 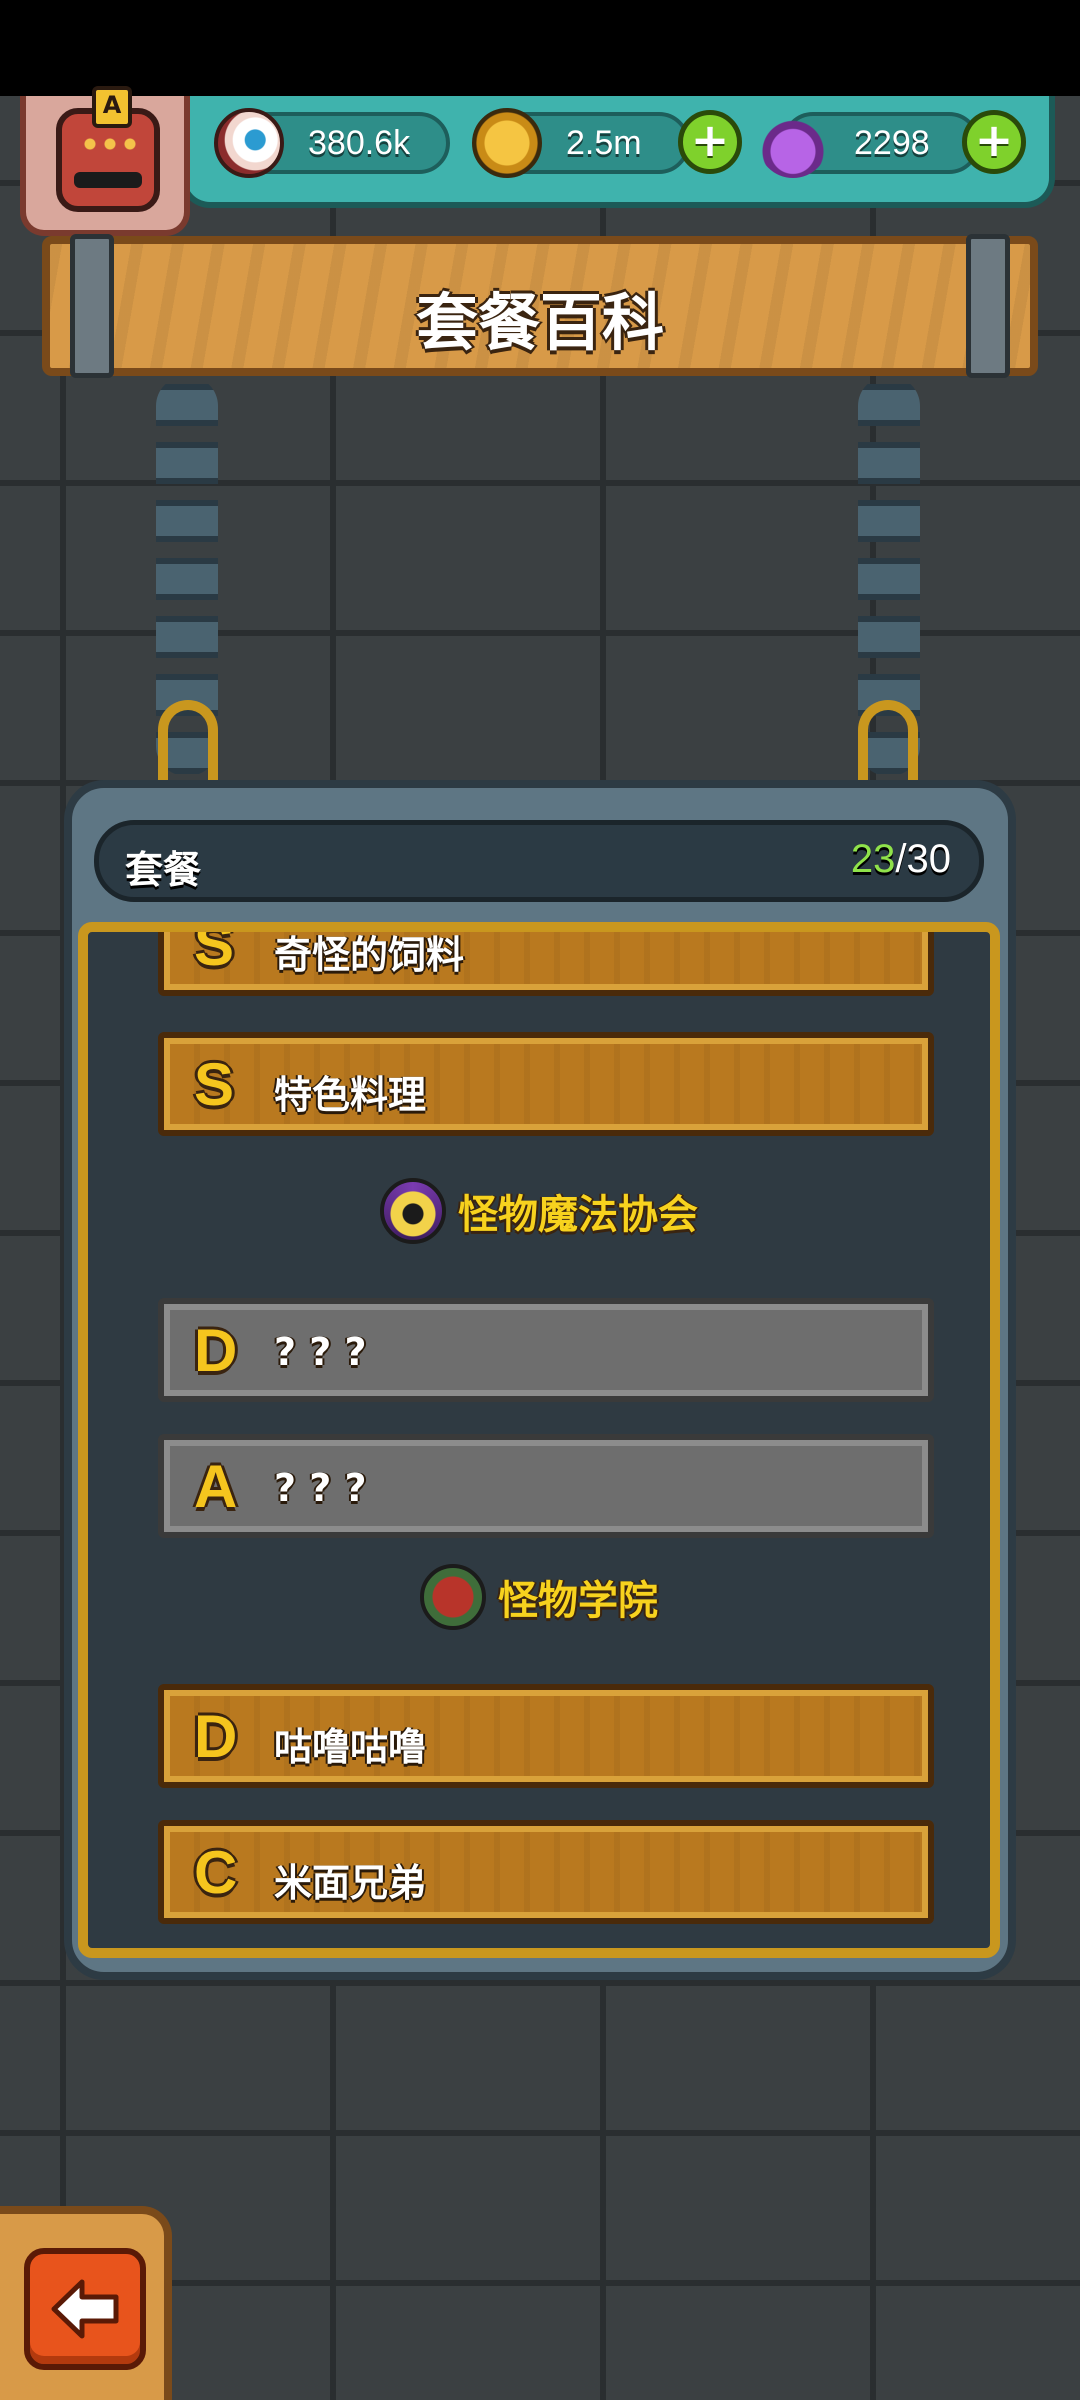 I want to click on back-arrow-icon, so click(x=85, y=2309).